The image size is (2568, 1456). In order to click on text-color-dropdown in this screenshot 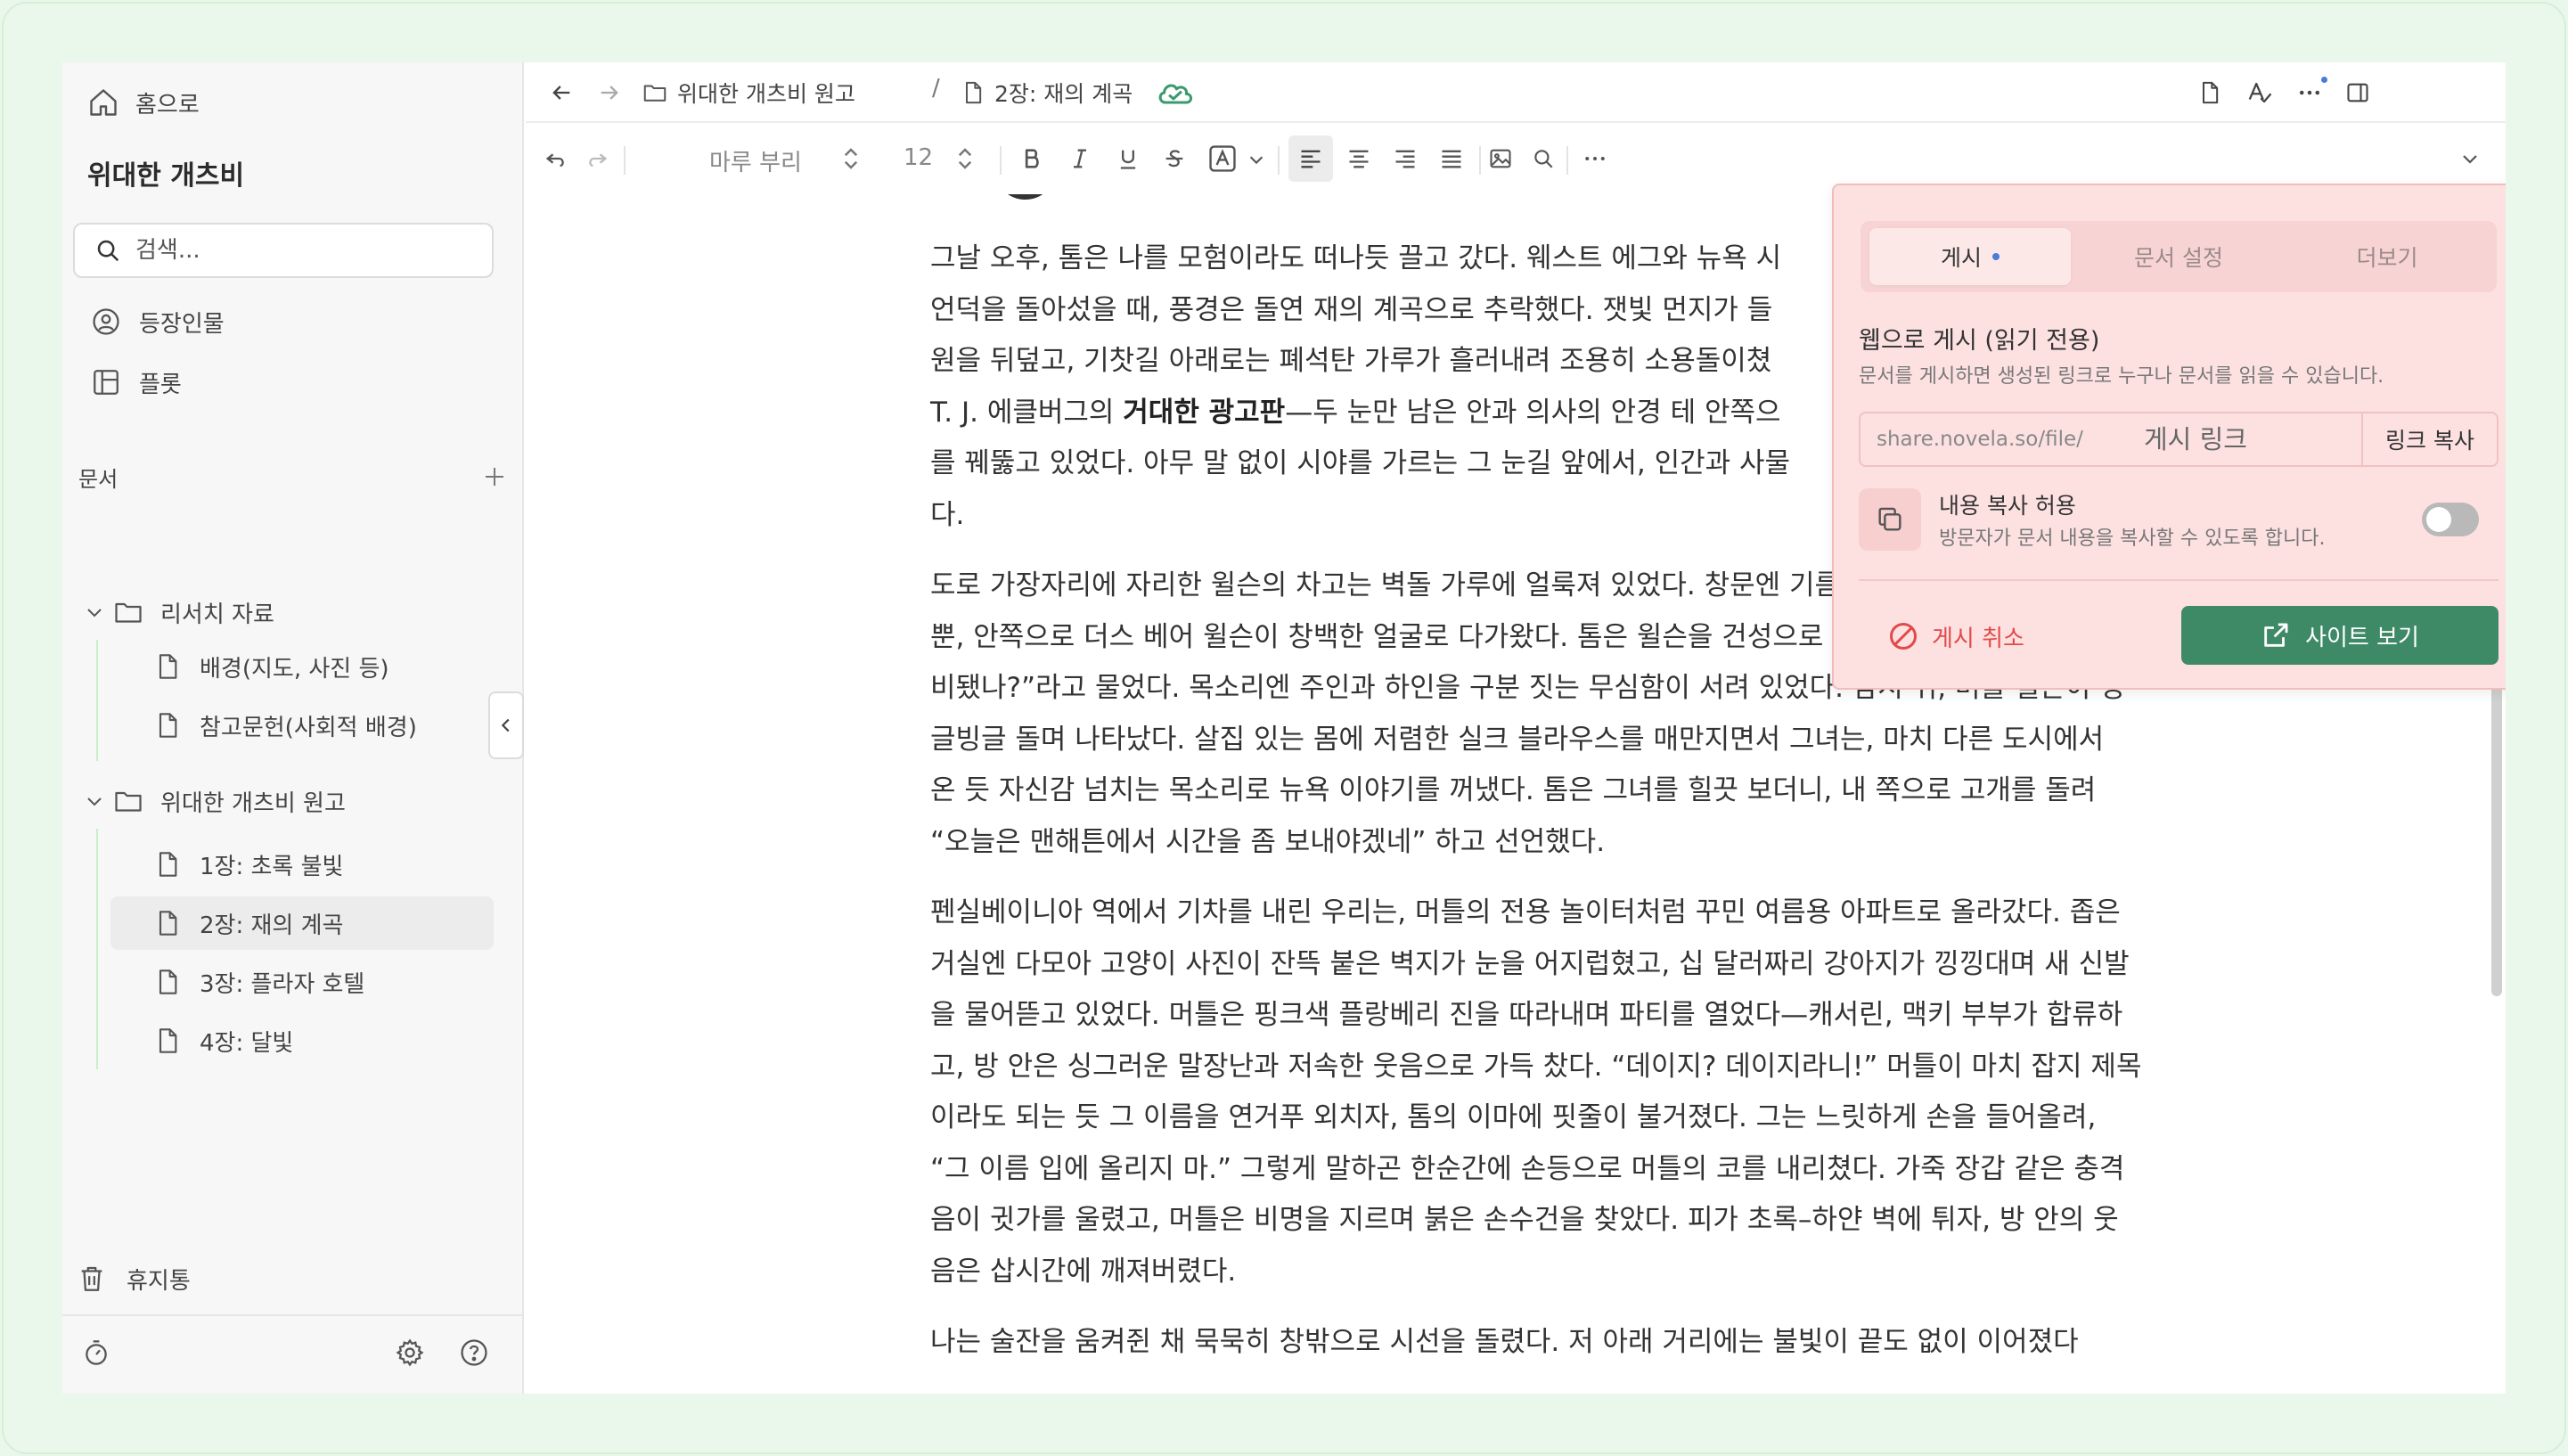, I will do `click(1257, 160)`.